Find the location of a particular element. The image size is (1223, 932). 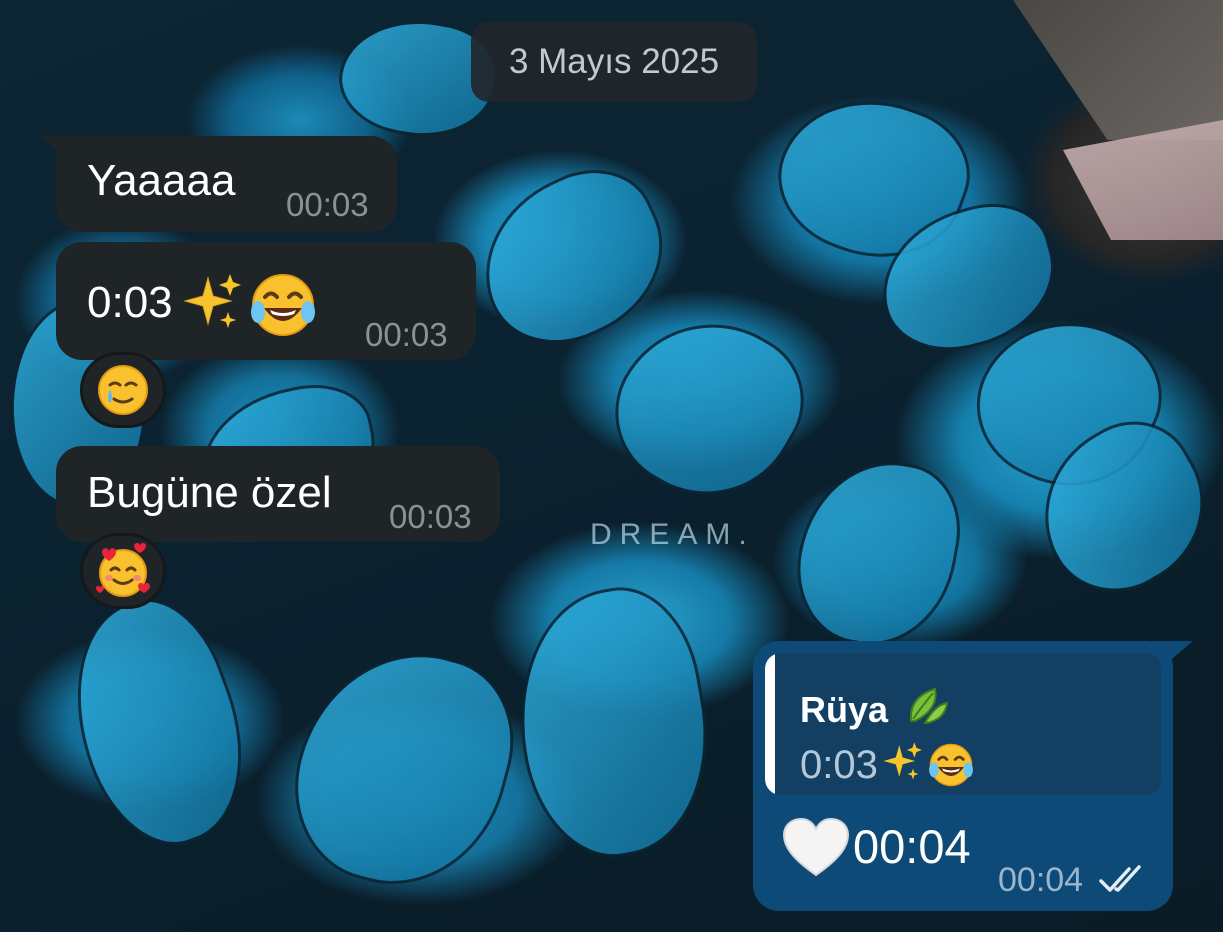

wallpaper-watermark: DREAM. is located at coordinates (672, 534).